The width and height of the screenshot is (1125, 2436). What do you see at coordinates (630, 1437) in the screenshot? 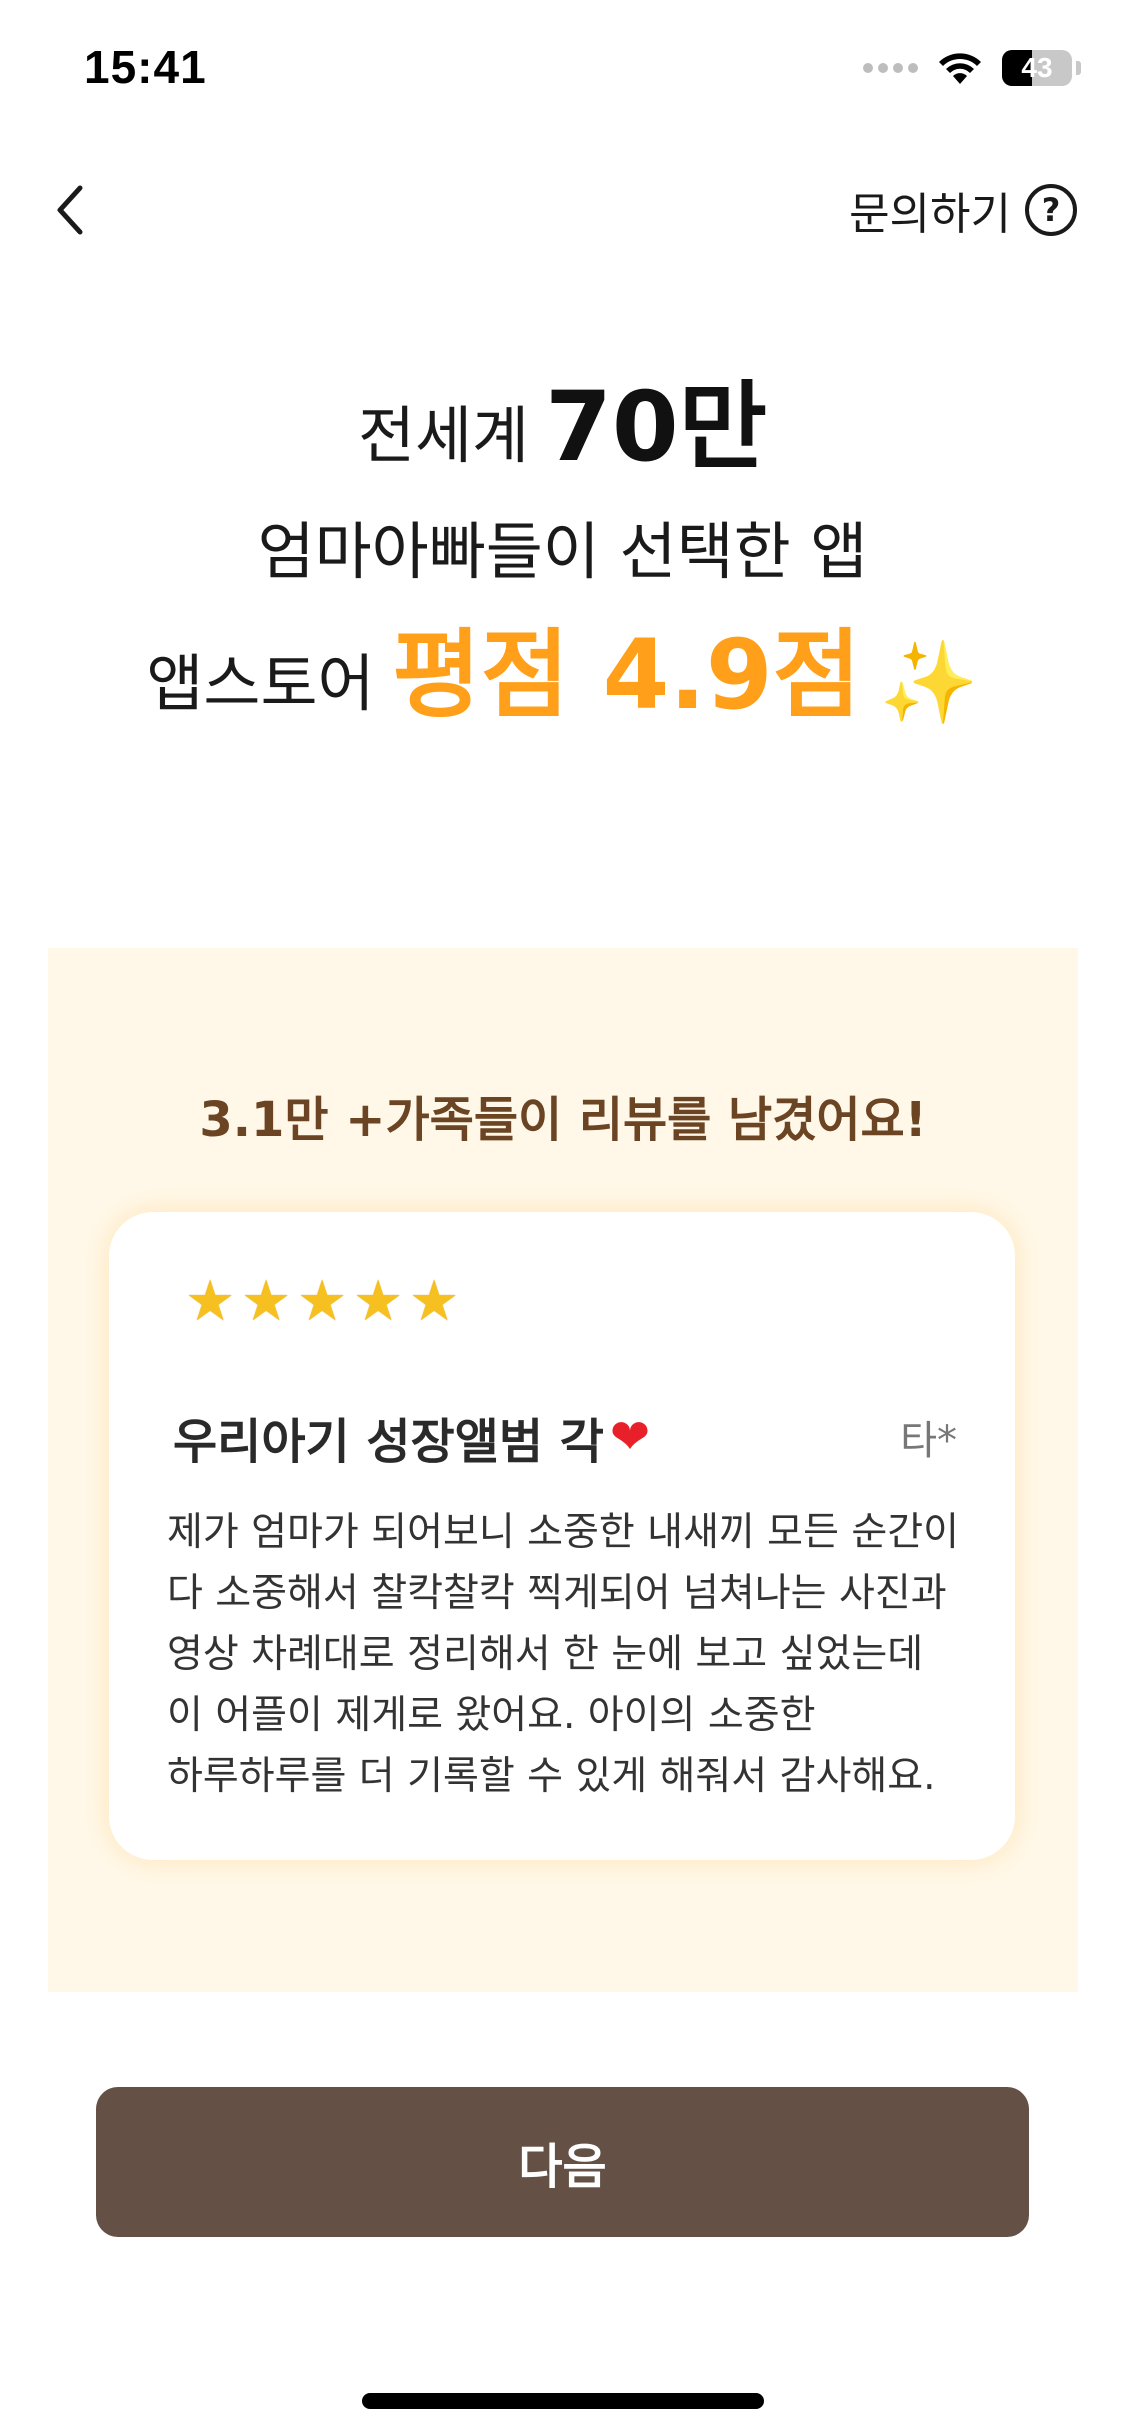
I see `heart-icon: ❤` at bounding box center [630, 1437].